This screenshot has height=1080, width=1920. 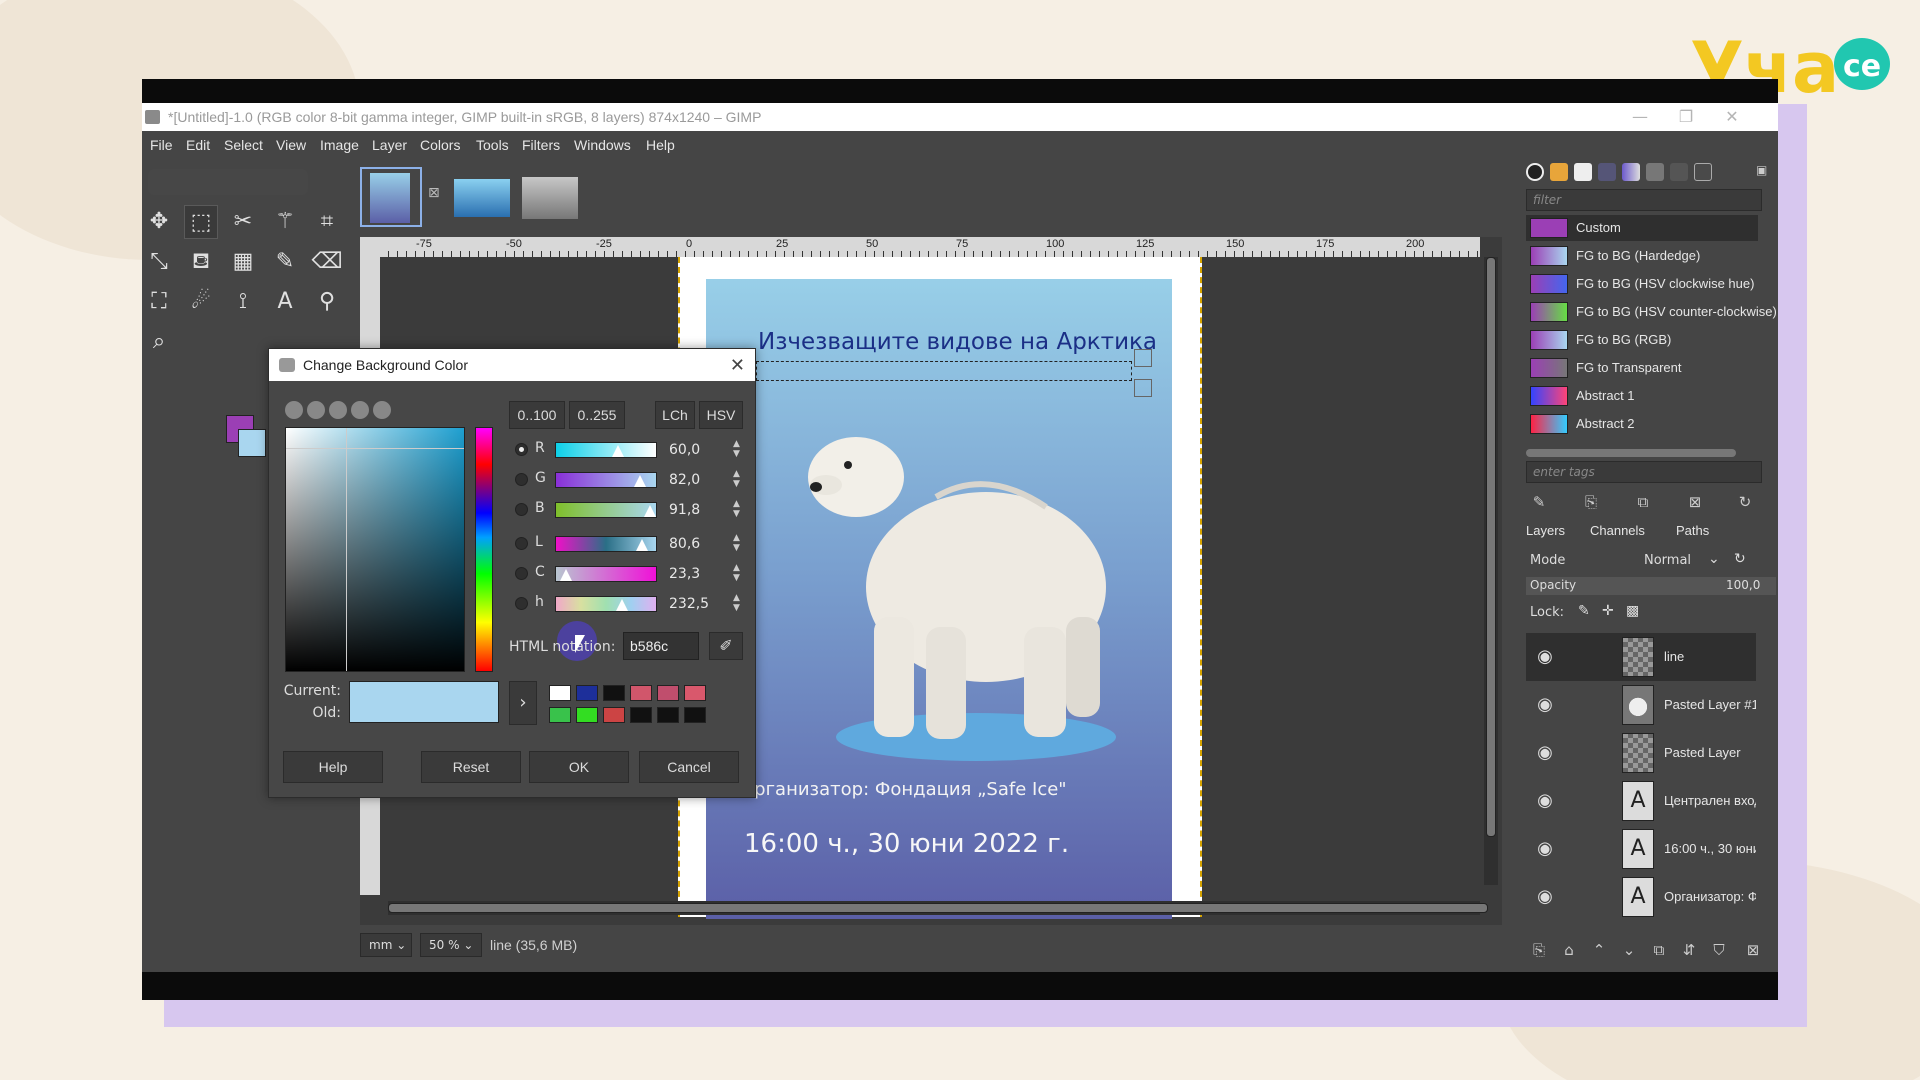 What do you see at coordinates (1569, 950) in the screenshot?
I see `new-group-icon: ⌂` at bounding box center [1569, 950].